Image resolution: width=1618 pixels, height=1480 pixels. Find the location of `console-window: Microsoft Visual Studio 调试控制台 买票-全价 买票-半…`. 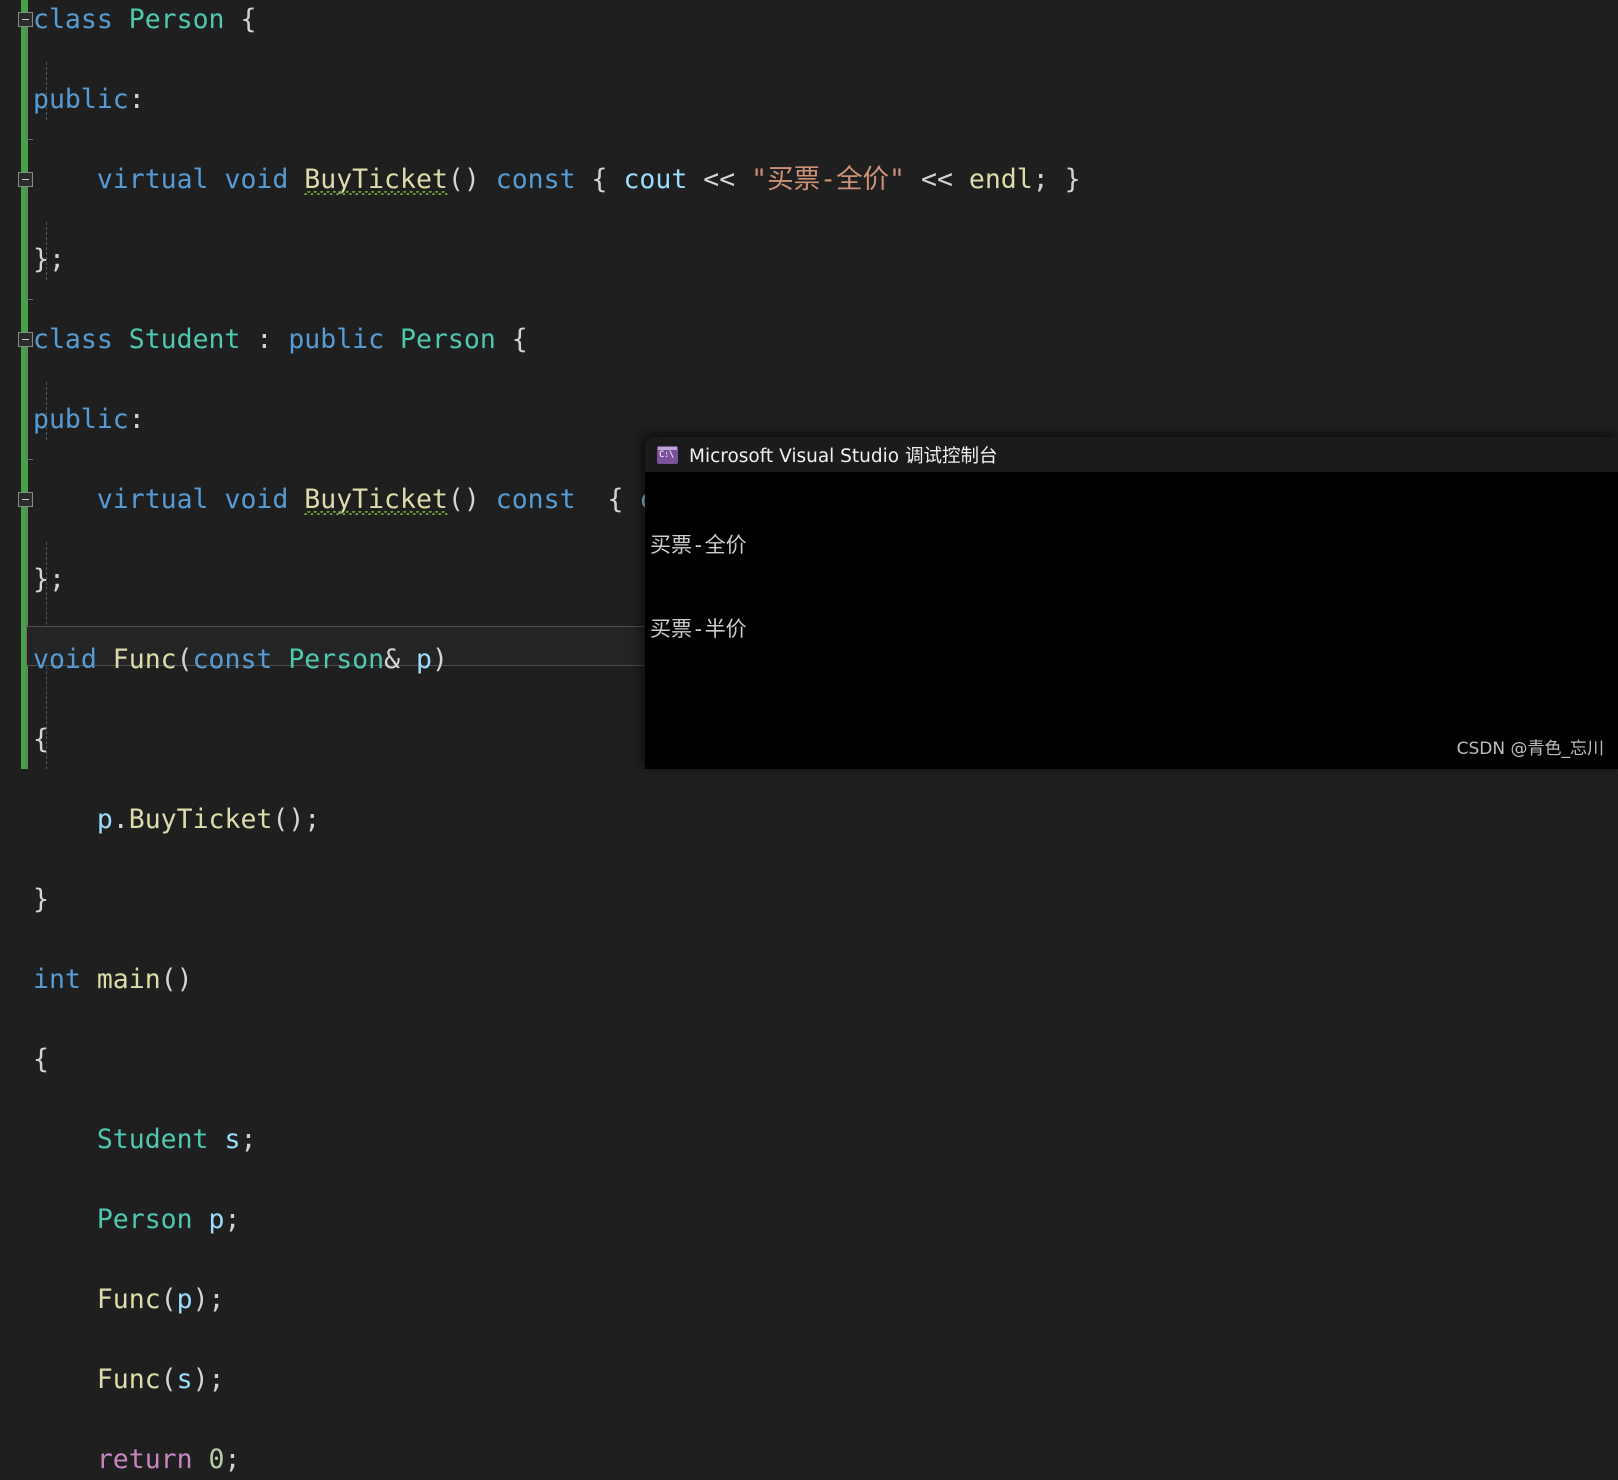

console-window: Microsoft Visual Studio 调试控制台 买票-全价 买票-半… is located at coordinates (1131, 603).